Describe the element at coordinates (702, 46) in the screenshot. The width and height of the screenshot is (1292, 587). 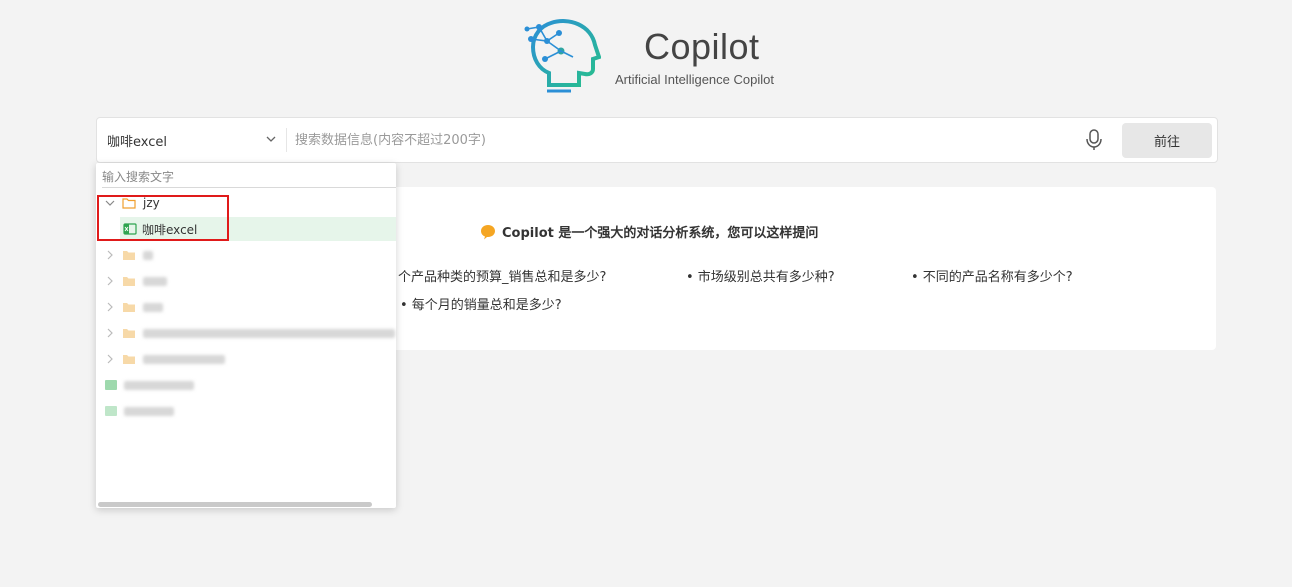
I see `app-title: Copilot` at that location.